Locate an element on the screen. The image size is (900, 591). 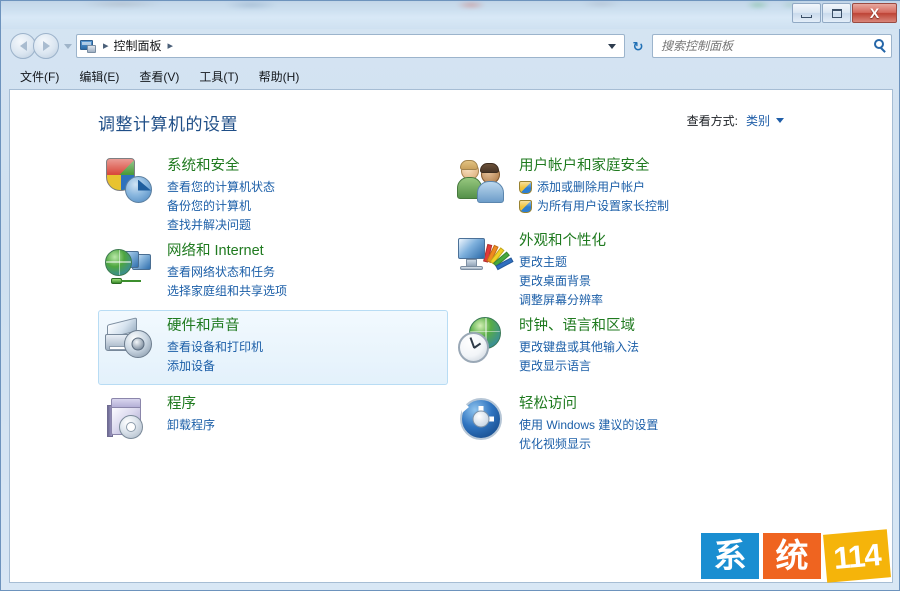
ease-of-access-icon is located at coordinates (480, 419).